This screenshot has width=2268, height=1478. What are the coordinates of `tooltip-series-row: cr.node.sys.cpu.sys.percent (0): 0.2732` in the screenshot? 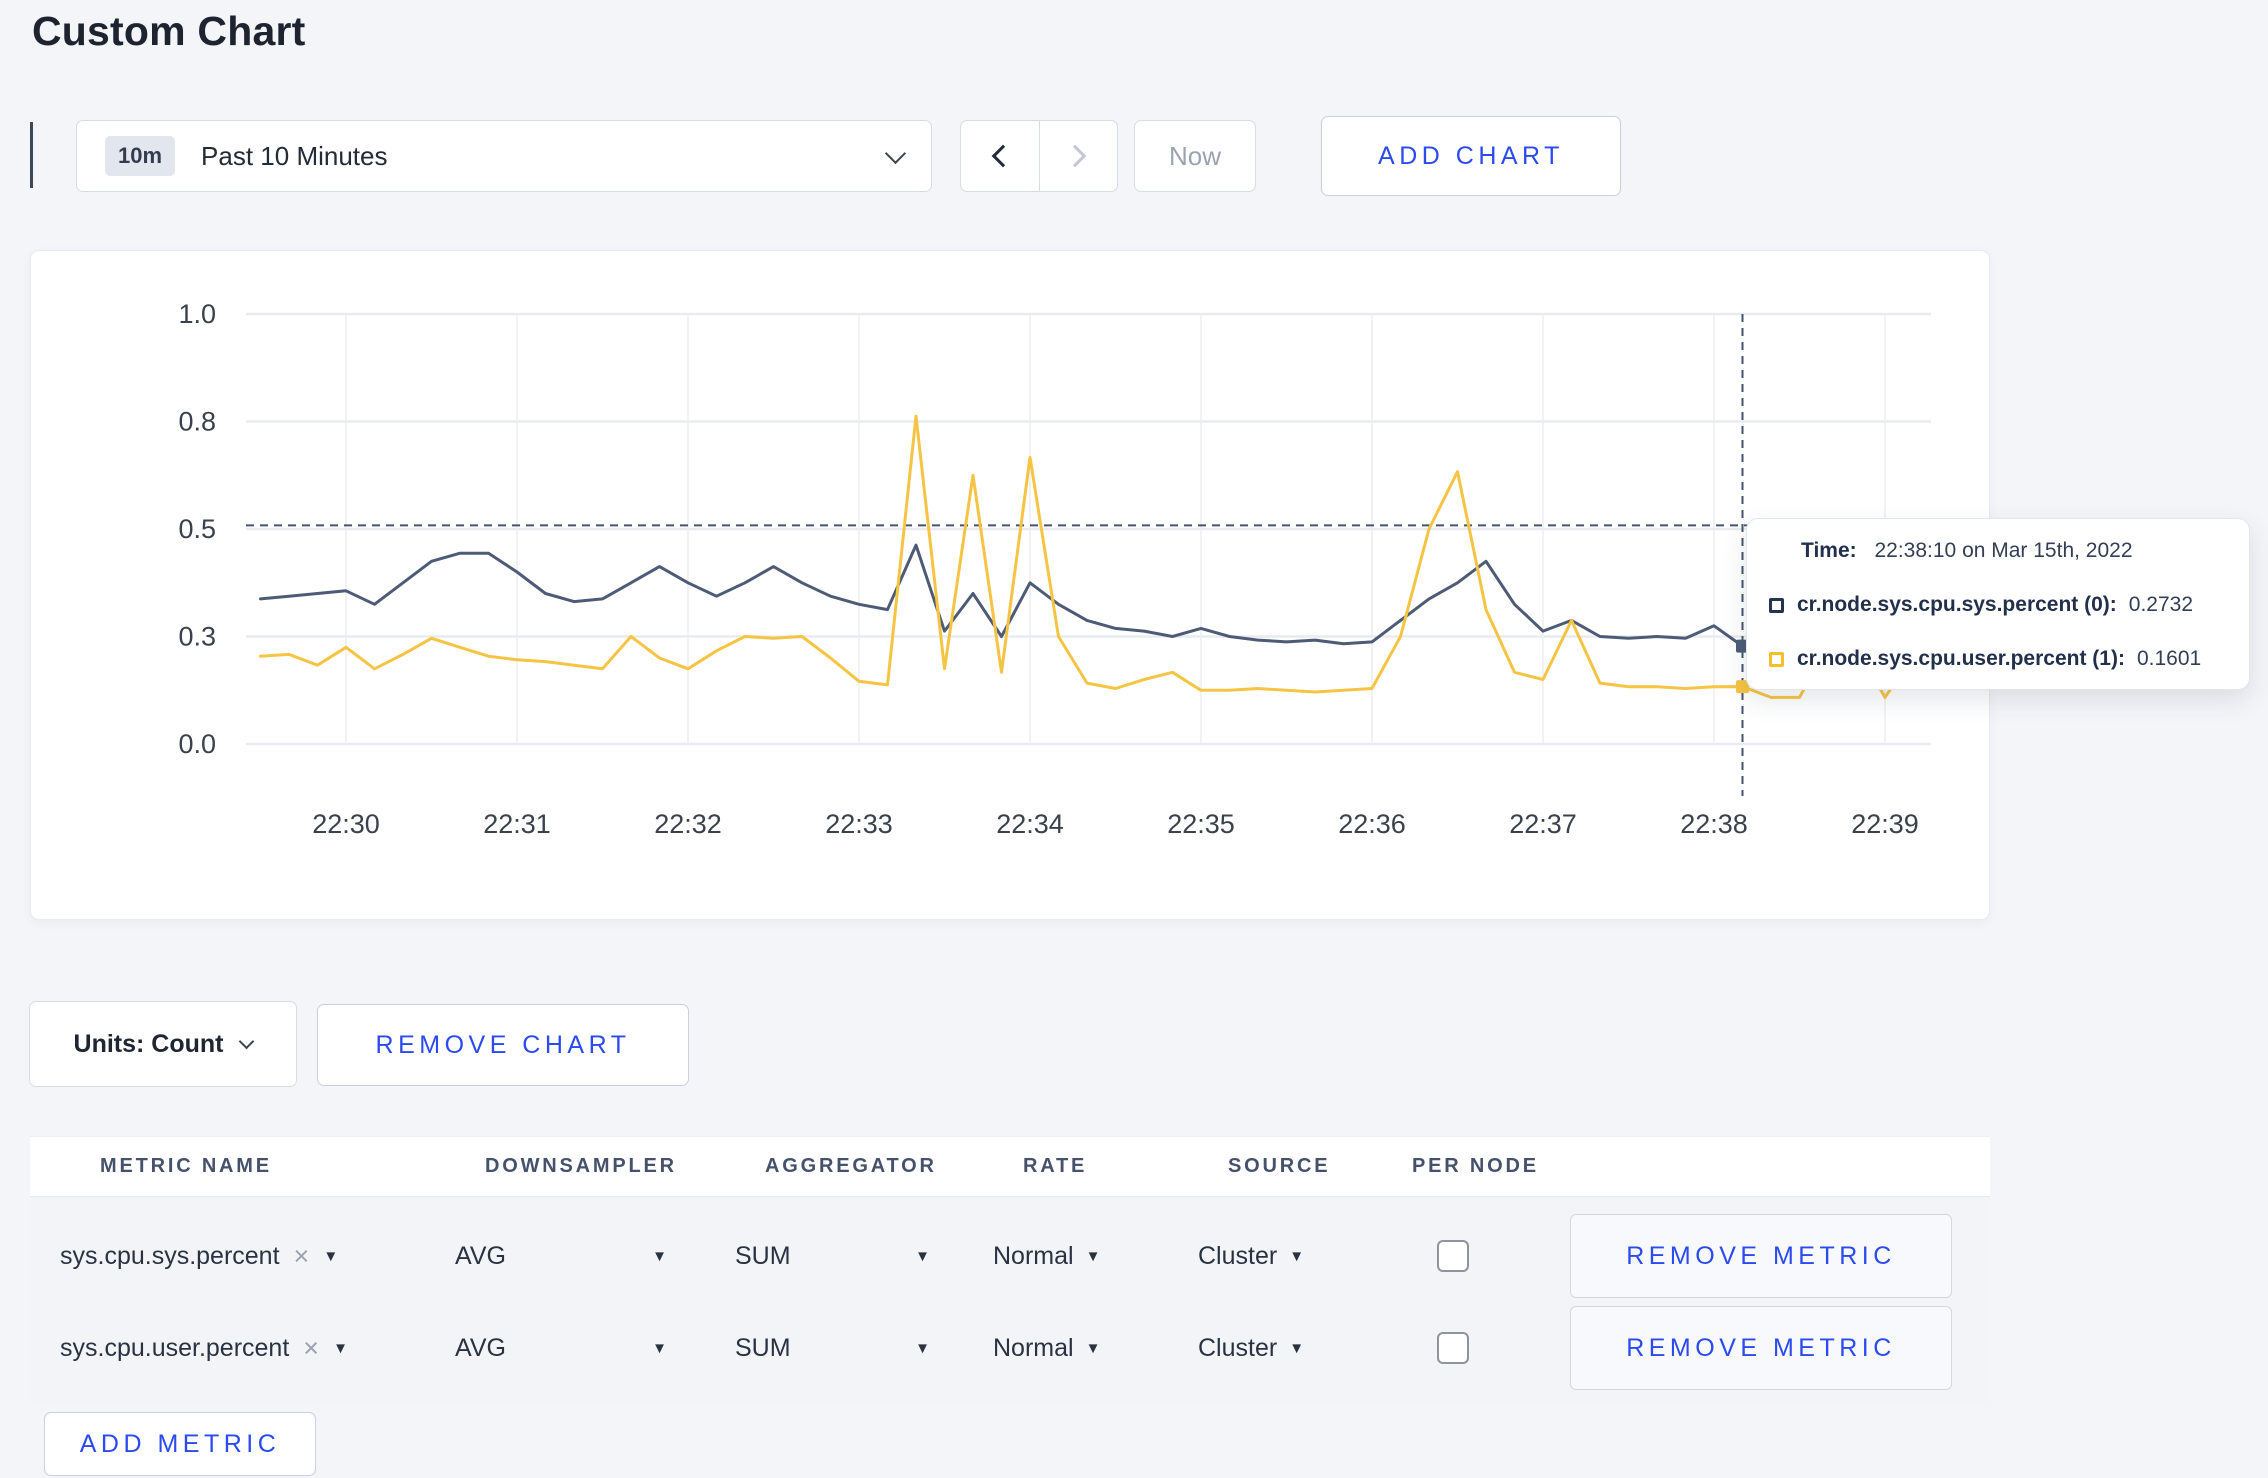 It's located at (1998, 605).